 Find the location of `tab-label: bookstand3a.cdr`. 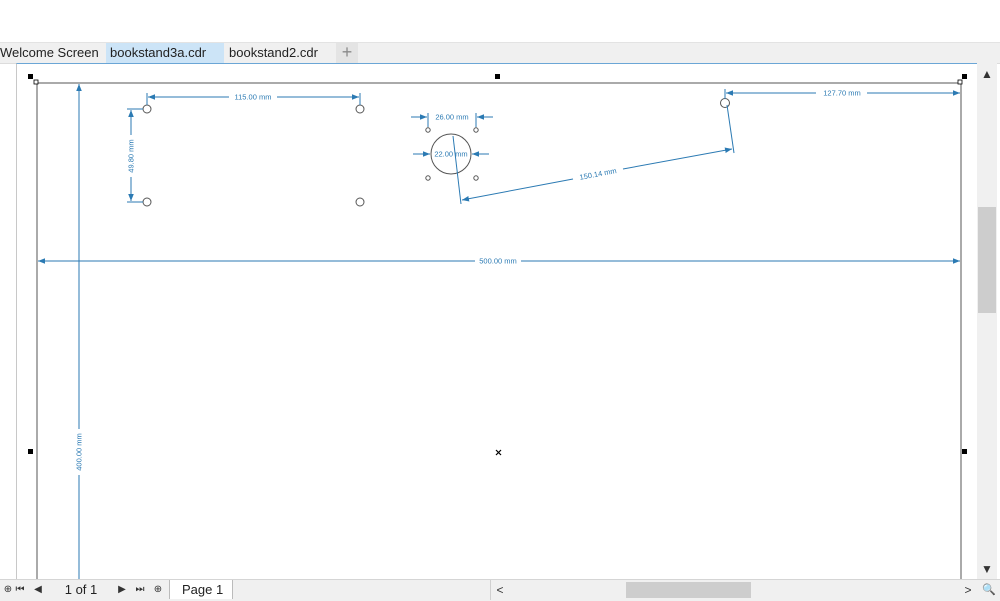

tab-label: bookstand3a.cdr is located at coordinates (158, 52).